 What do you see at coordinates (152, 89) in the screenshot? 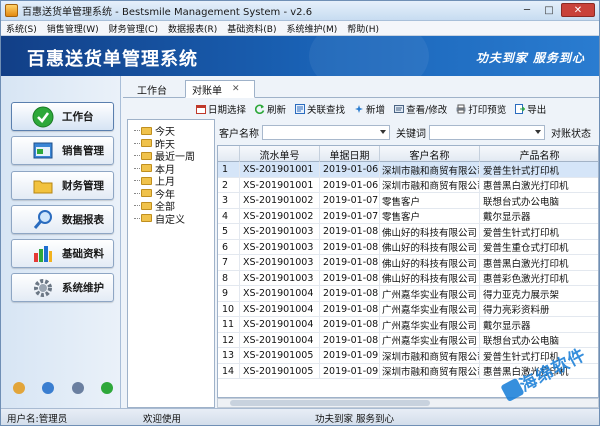
I see `tab-workbench: 工作台` at bounding box center [152, 89].